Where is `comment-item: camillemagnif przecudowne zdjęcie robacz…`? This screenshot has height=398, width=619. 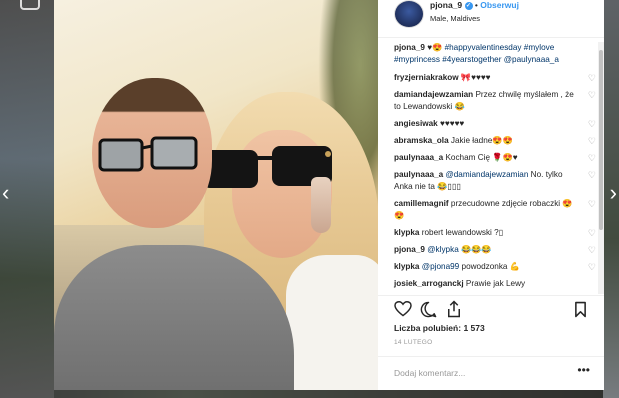
comment-item: camillemagnif przecudowne zdjęcie robacz… is located at coordinates (495, 210).